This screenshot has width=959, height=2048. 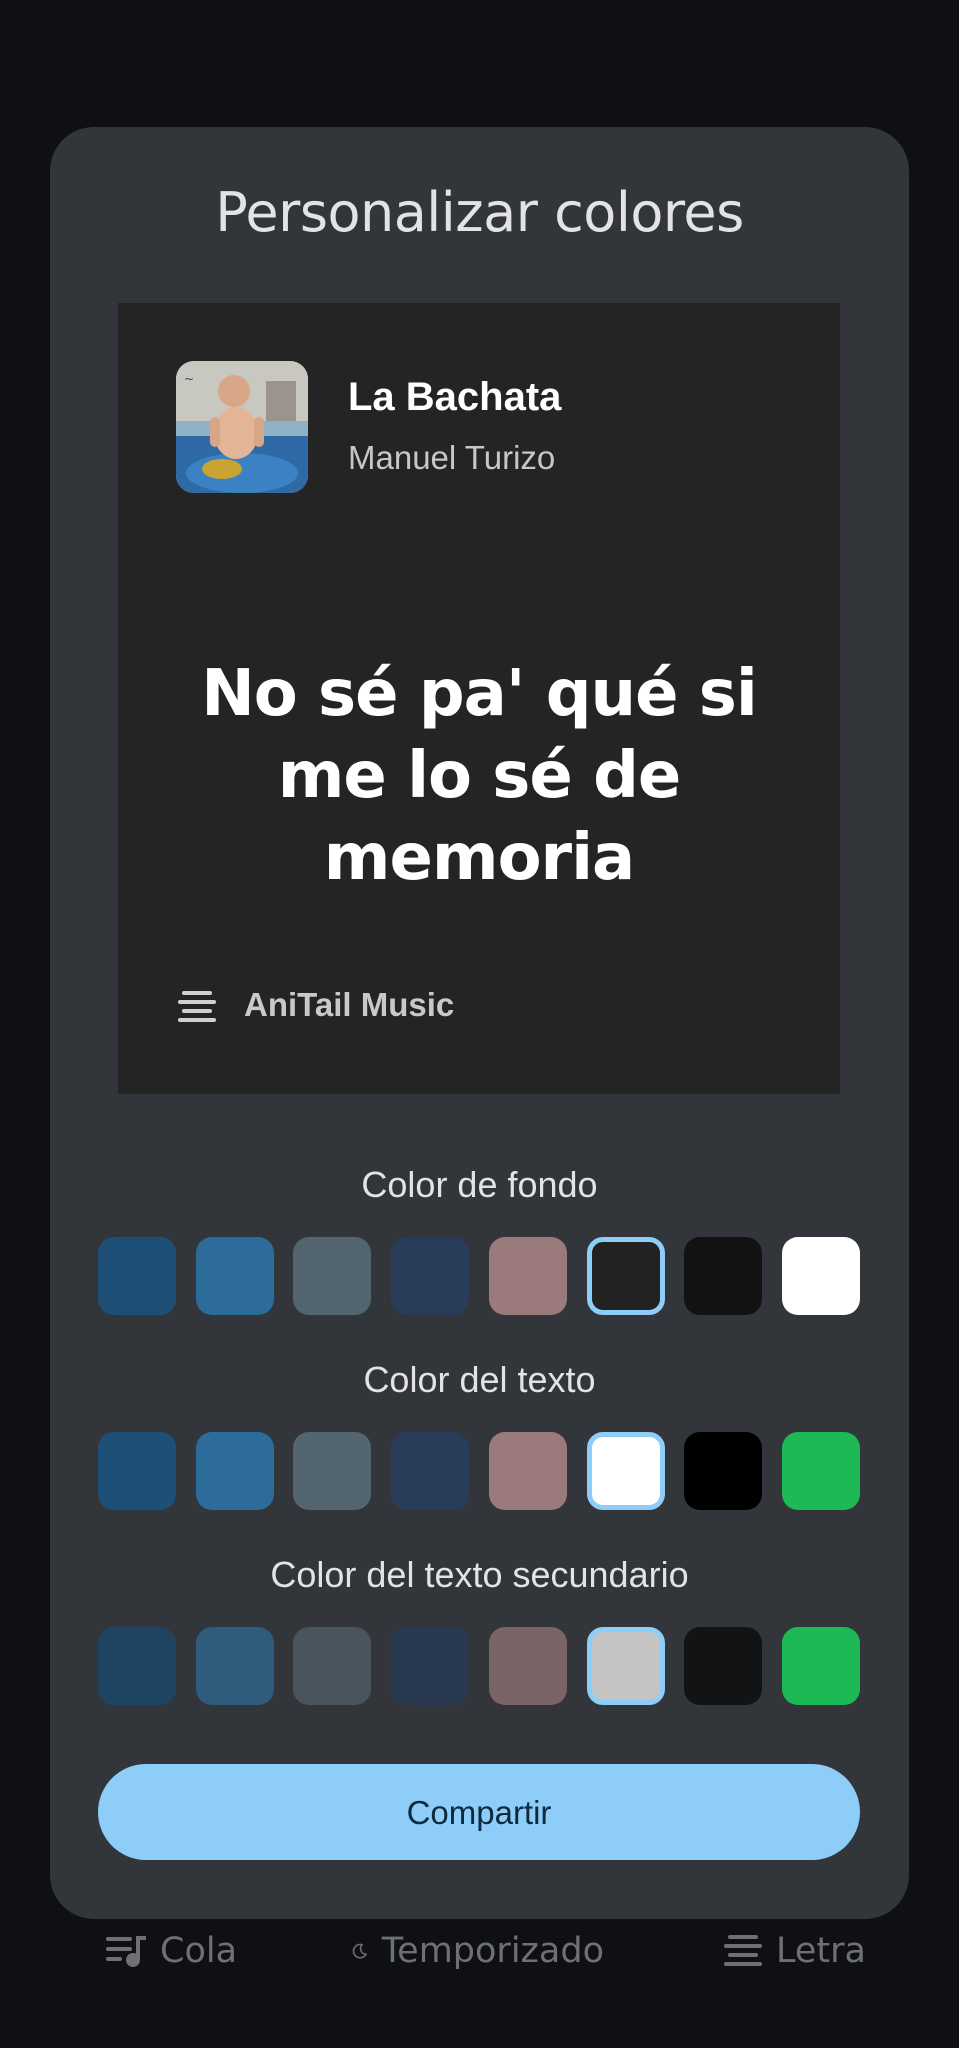 I want to click on tab-sleep-timer: Temporizado, so click(x=478, y=1951).